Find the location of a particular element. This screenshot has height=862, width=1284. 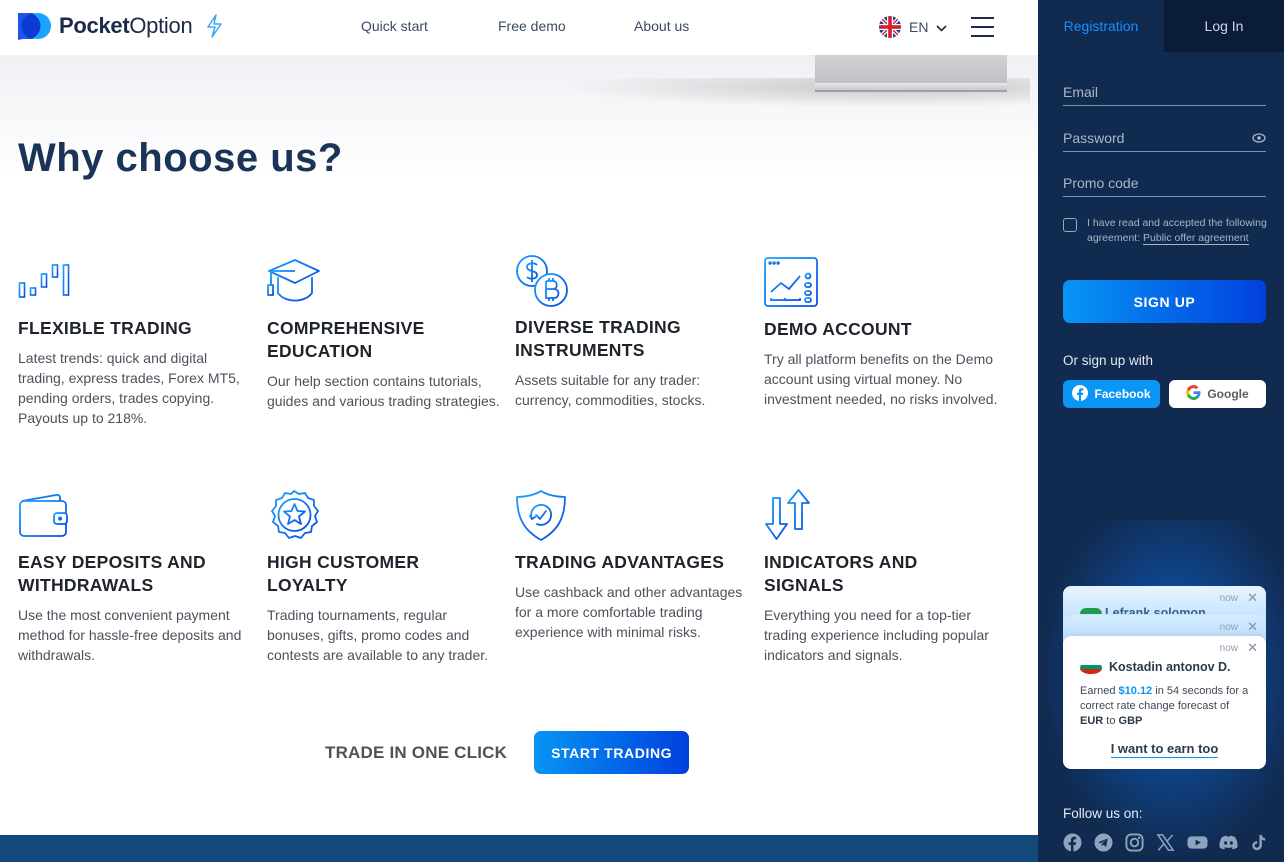

star-badge-icon is located at coordinates (295, 517).